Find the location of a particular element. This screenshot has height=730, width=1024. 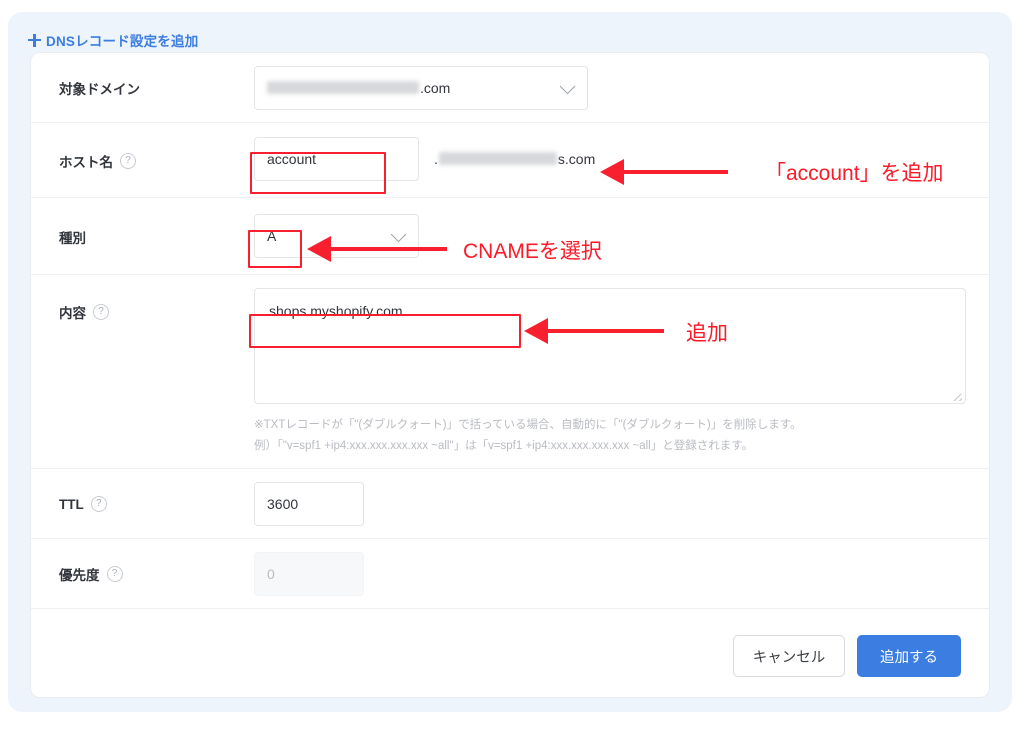

content-textarea: shops.myshopify.com is located at coordinates (610, 346).